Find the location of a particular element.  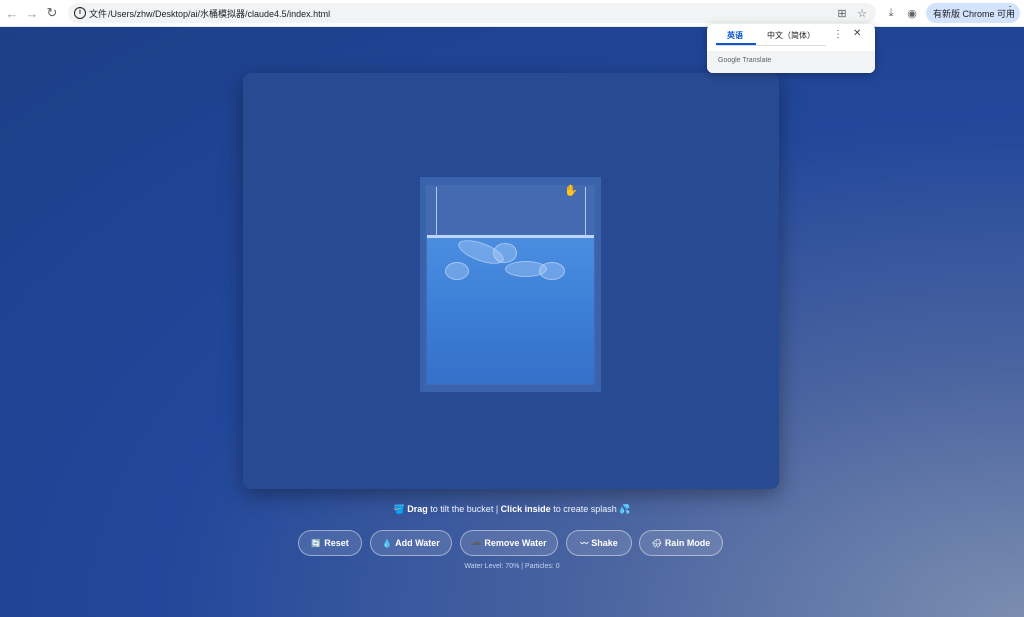

download-icon: ⤓ is located at coordinates (891, 13).